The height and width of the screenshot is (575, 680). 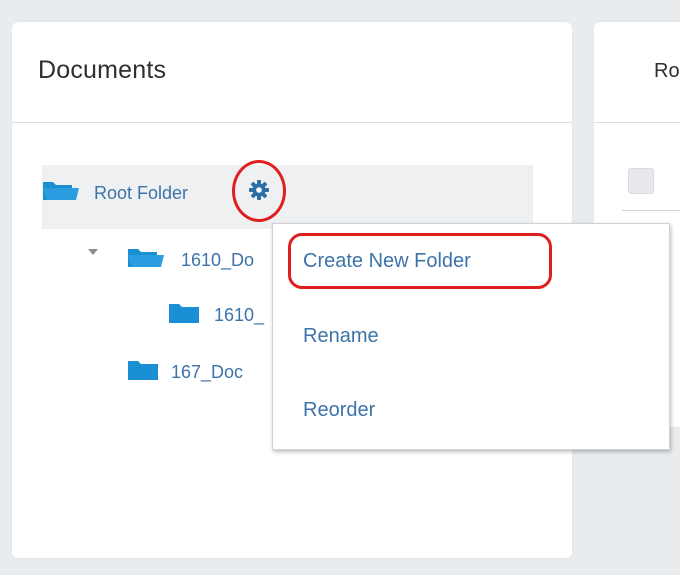 What do you see at coordinates (141, 193) in the screenshot?
I see `tree-item-label: Root Folder` at bounding box center [141, 193].